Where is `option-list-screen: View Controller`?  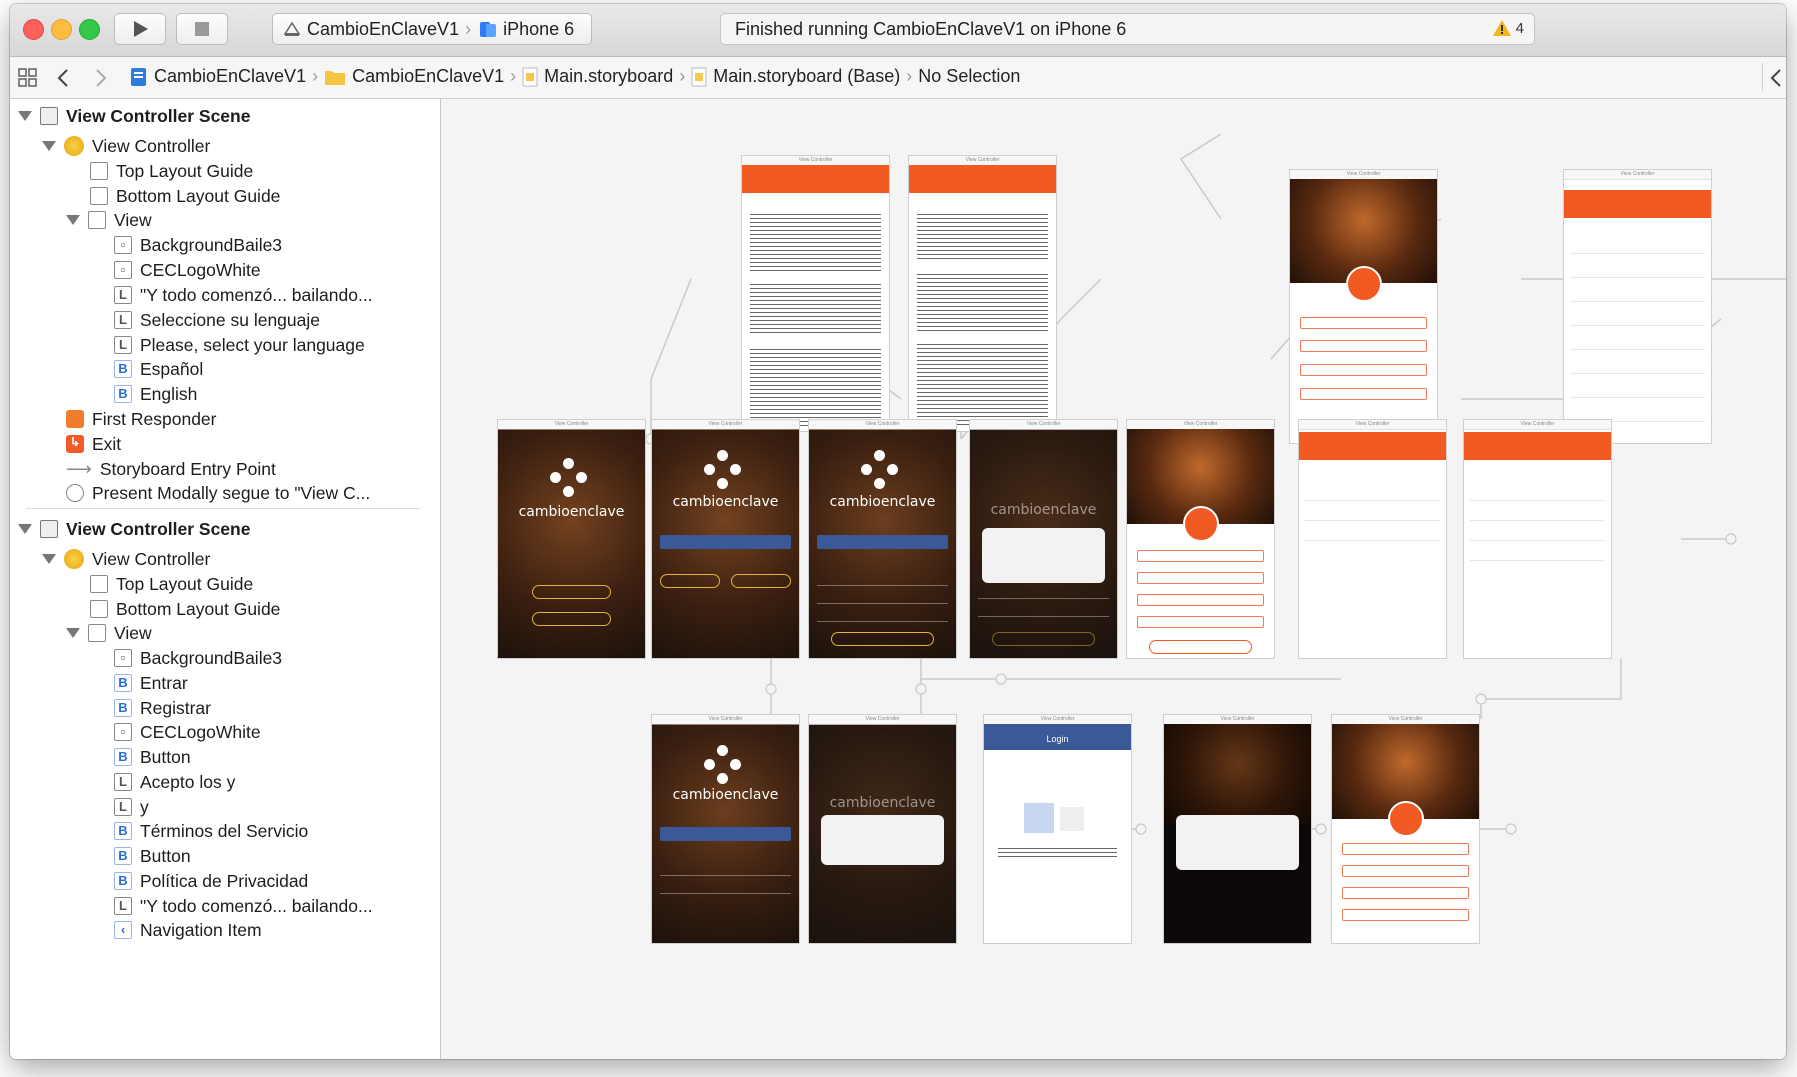 option-list-screen: View Controller is located at coordinates (1537, 539).